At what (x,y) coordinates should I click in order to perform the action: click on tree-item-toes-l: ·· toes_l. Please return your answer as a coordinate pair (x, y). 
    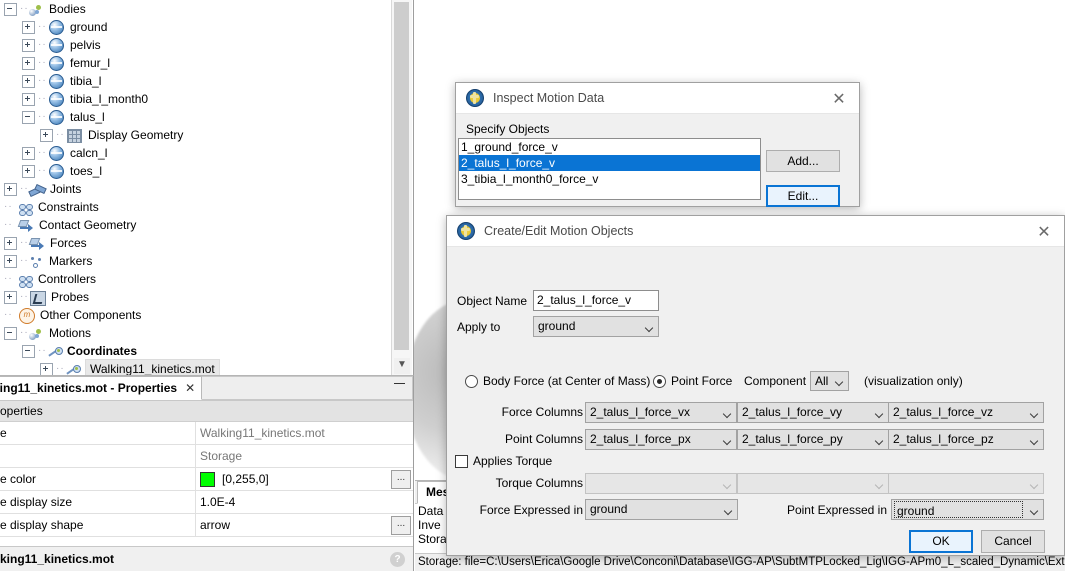
    Looking at the image, I should click on (195, 171).